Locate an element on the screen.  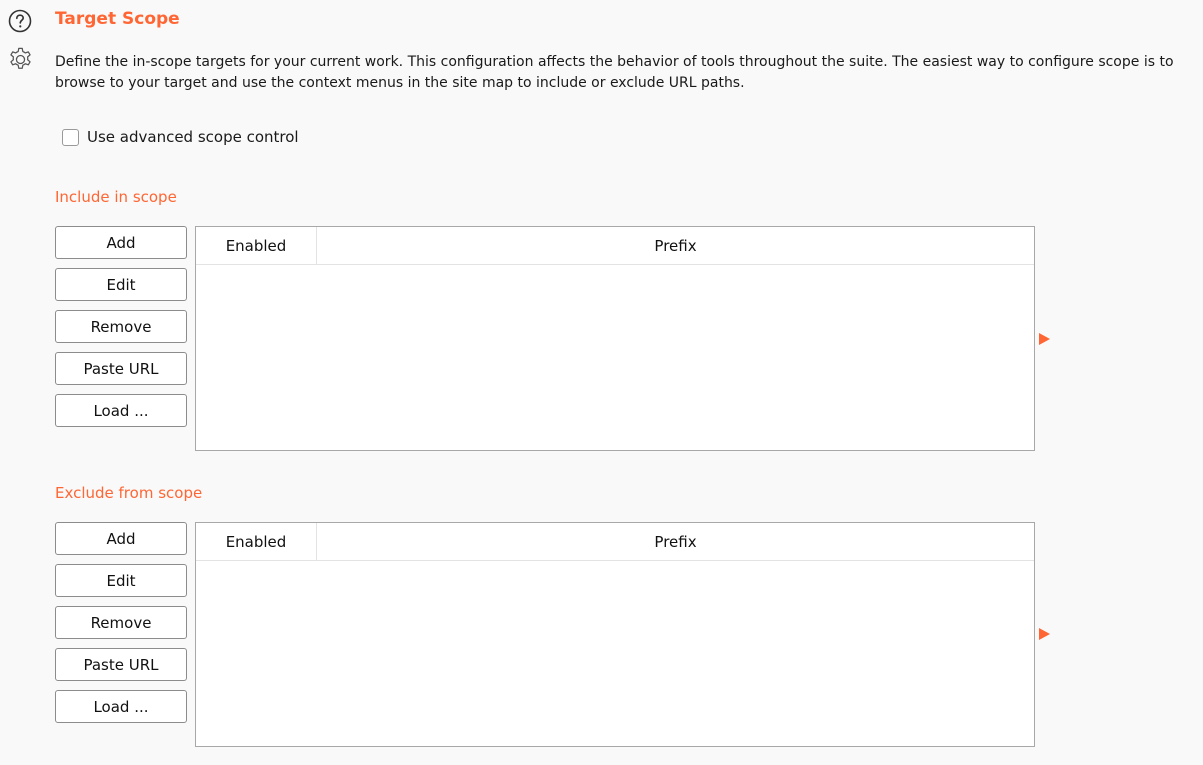
include-remove-button: Remove is located at coordinates (121, 326).